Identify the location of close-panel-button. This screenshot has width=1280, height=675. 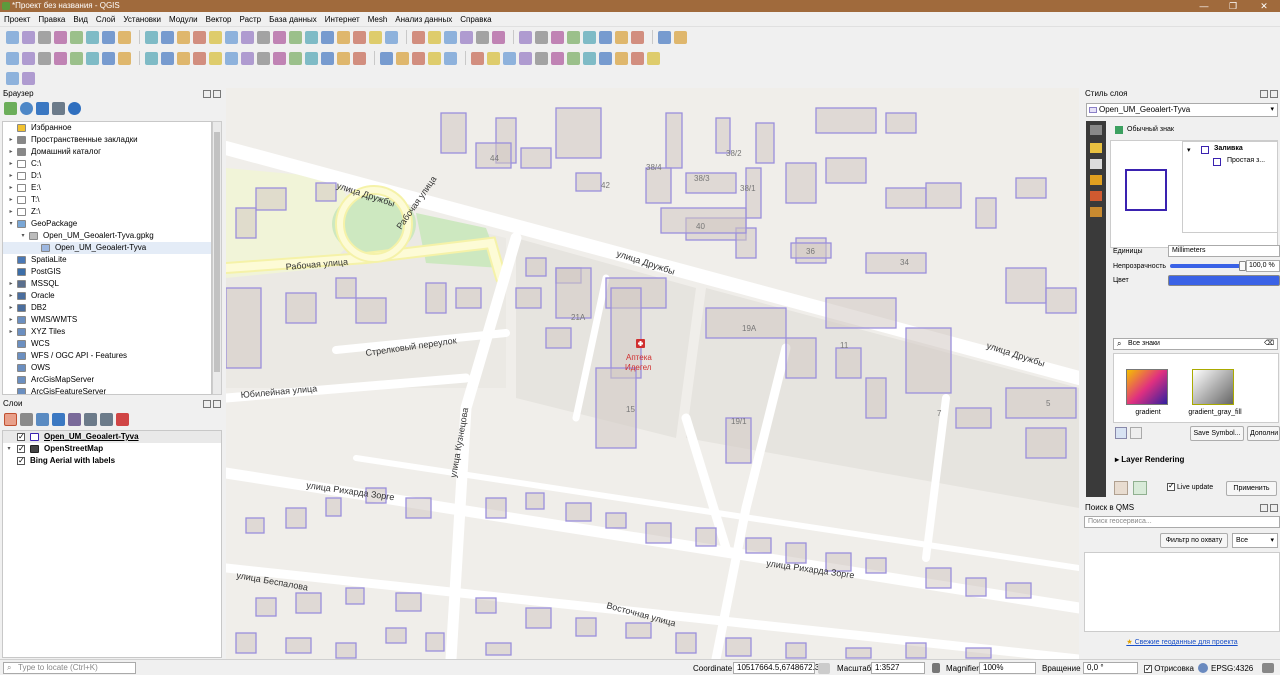
(217, 404).